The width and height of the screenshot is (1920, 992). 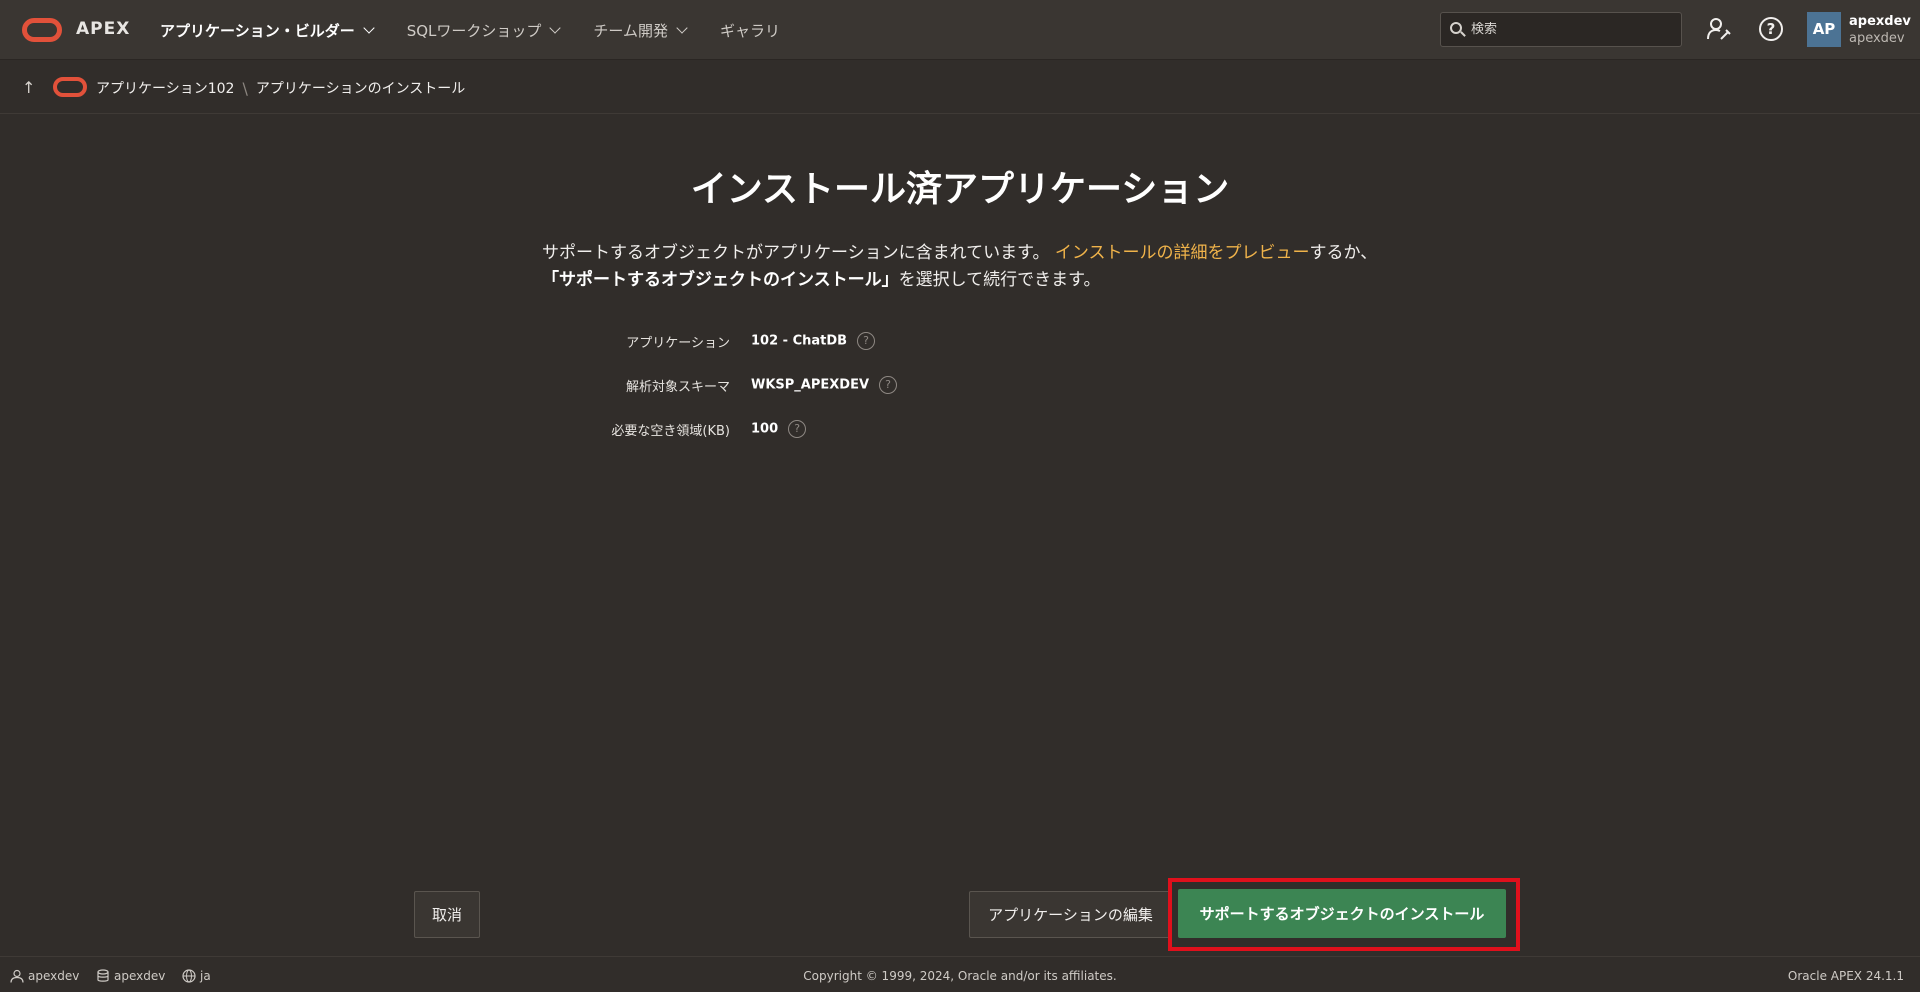 I want to click on nav-app-builder: アプリケーション・ビルダー, so click(x=267, y=30).